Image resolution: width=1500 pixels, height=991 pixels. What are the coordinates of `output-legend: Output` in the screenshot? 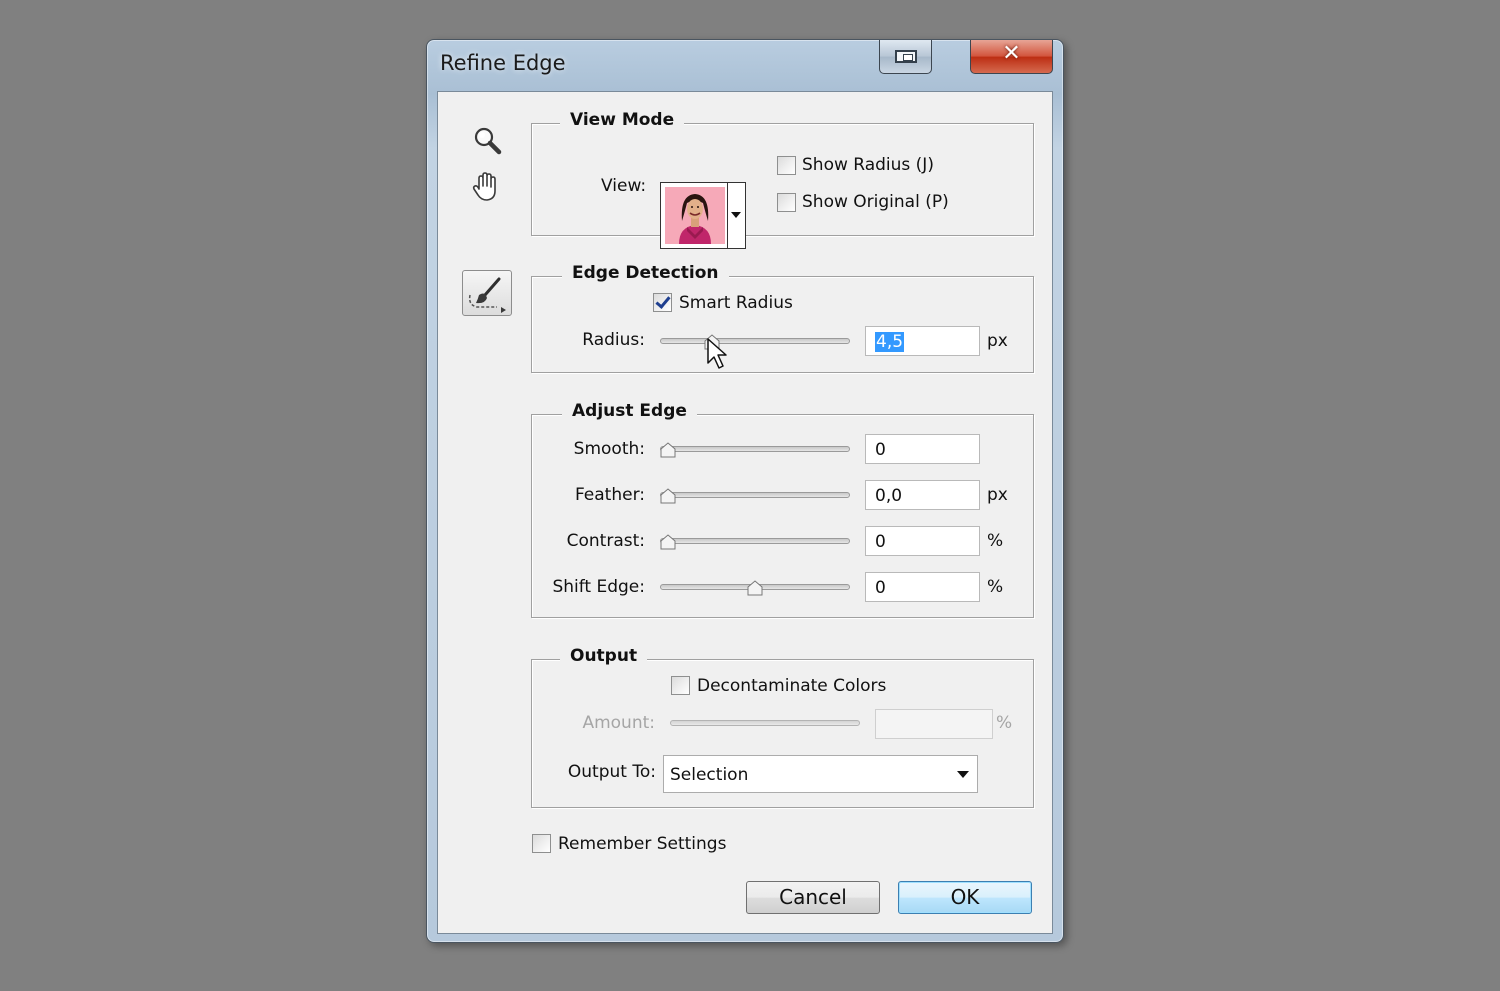 It's located at (604, 656).